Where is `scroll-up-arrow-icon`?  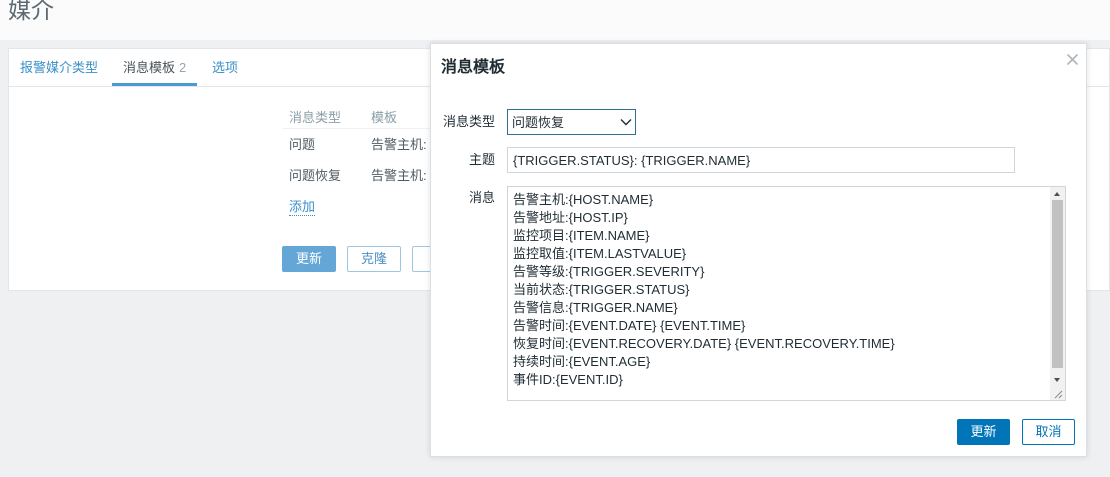
scroll-up-arrow-icon is located at coordinates (1057, 193).